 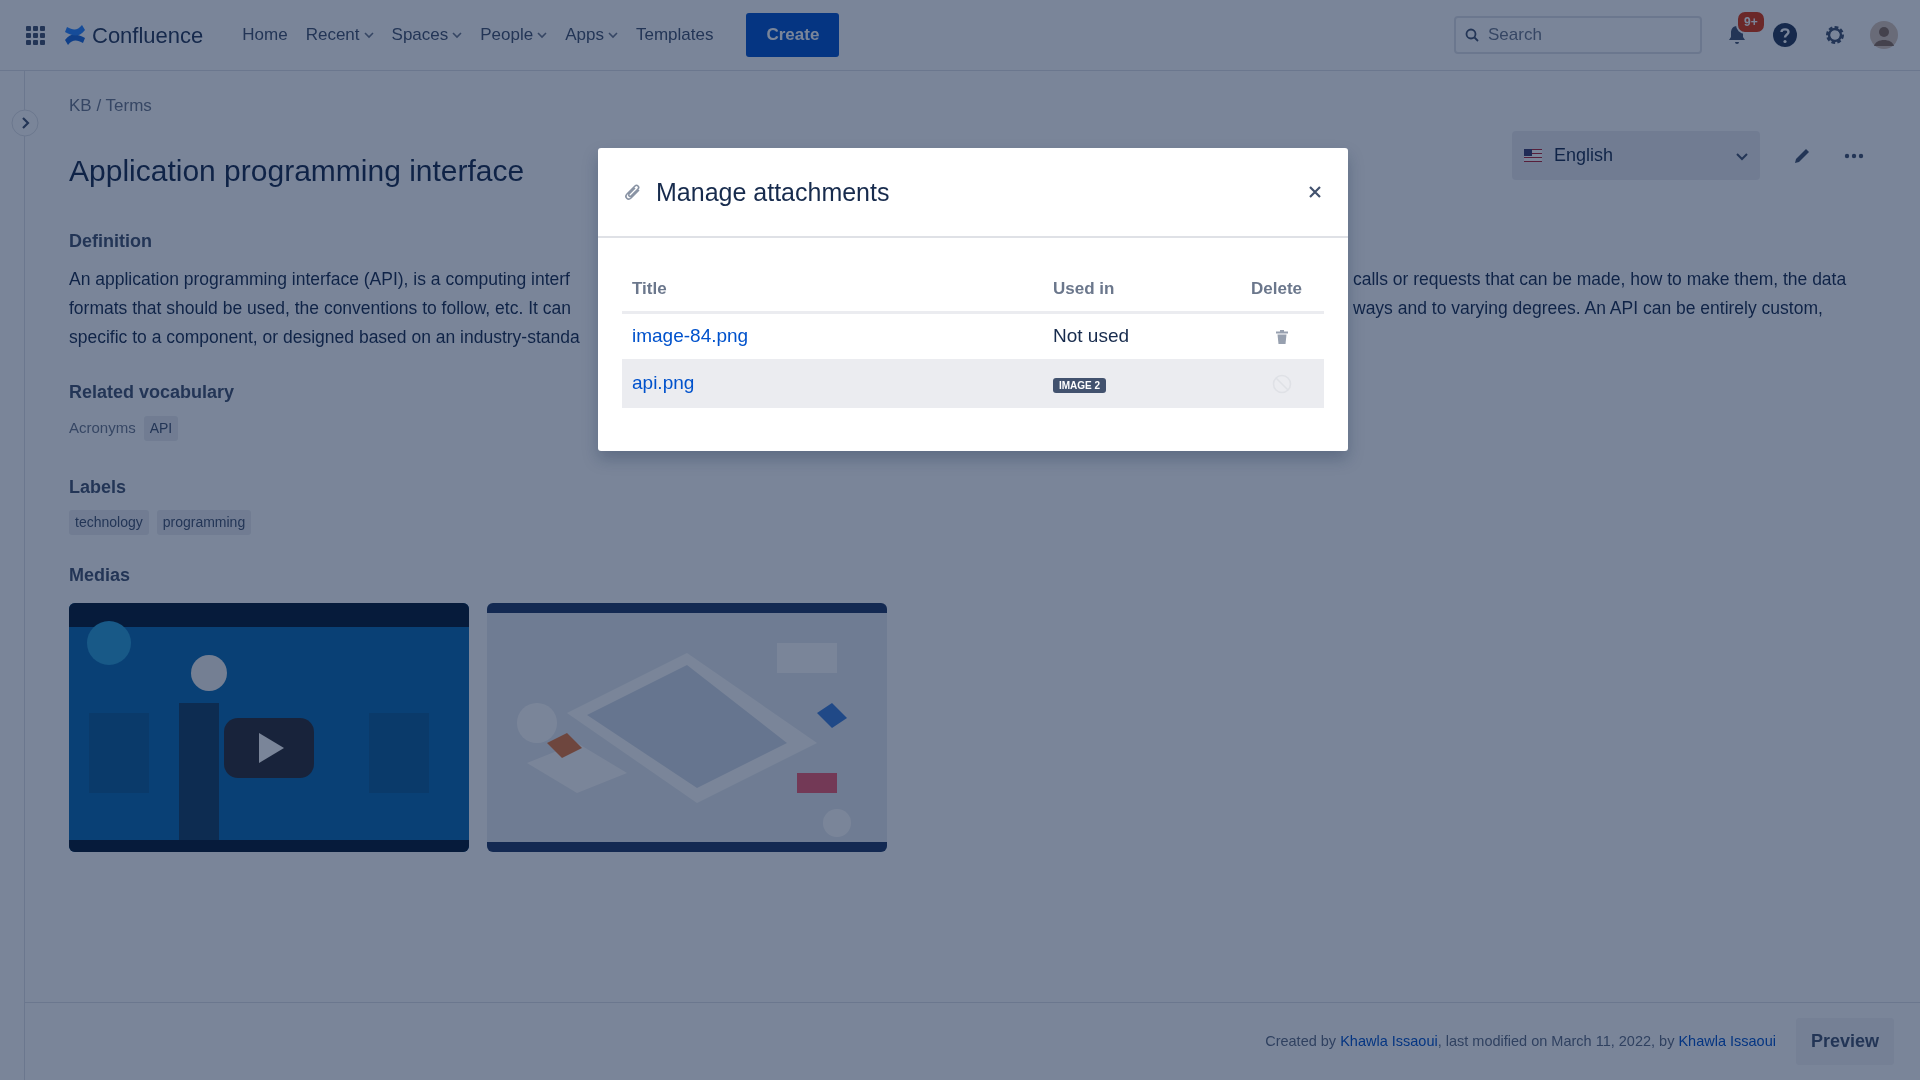 What do you see at coordinates (790, 106) in the screenshot?
I see `breadcrumb-text: KB / Terms` at bounding box center [790, 106].